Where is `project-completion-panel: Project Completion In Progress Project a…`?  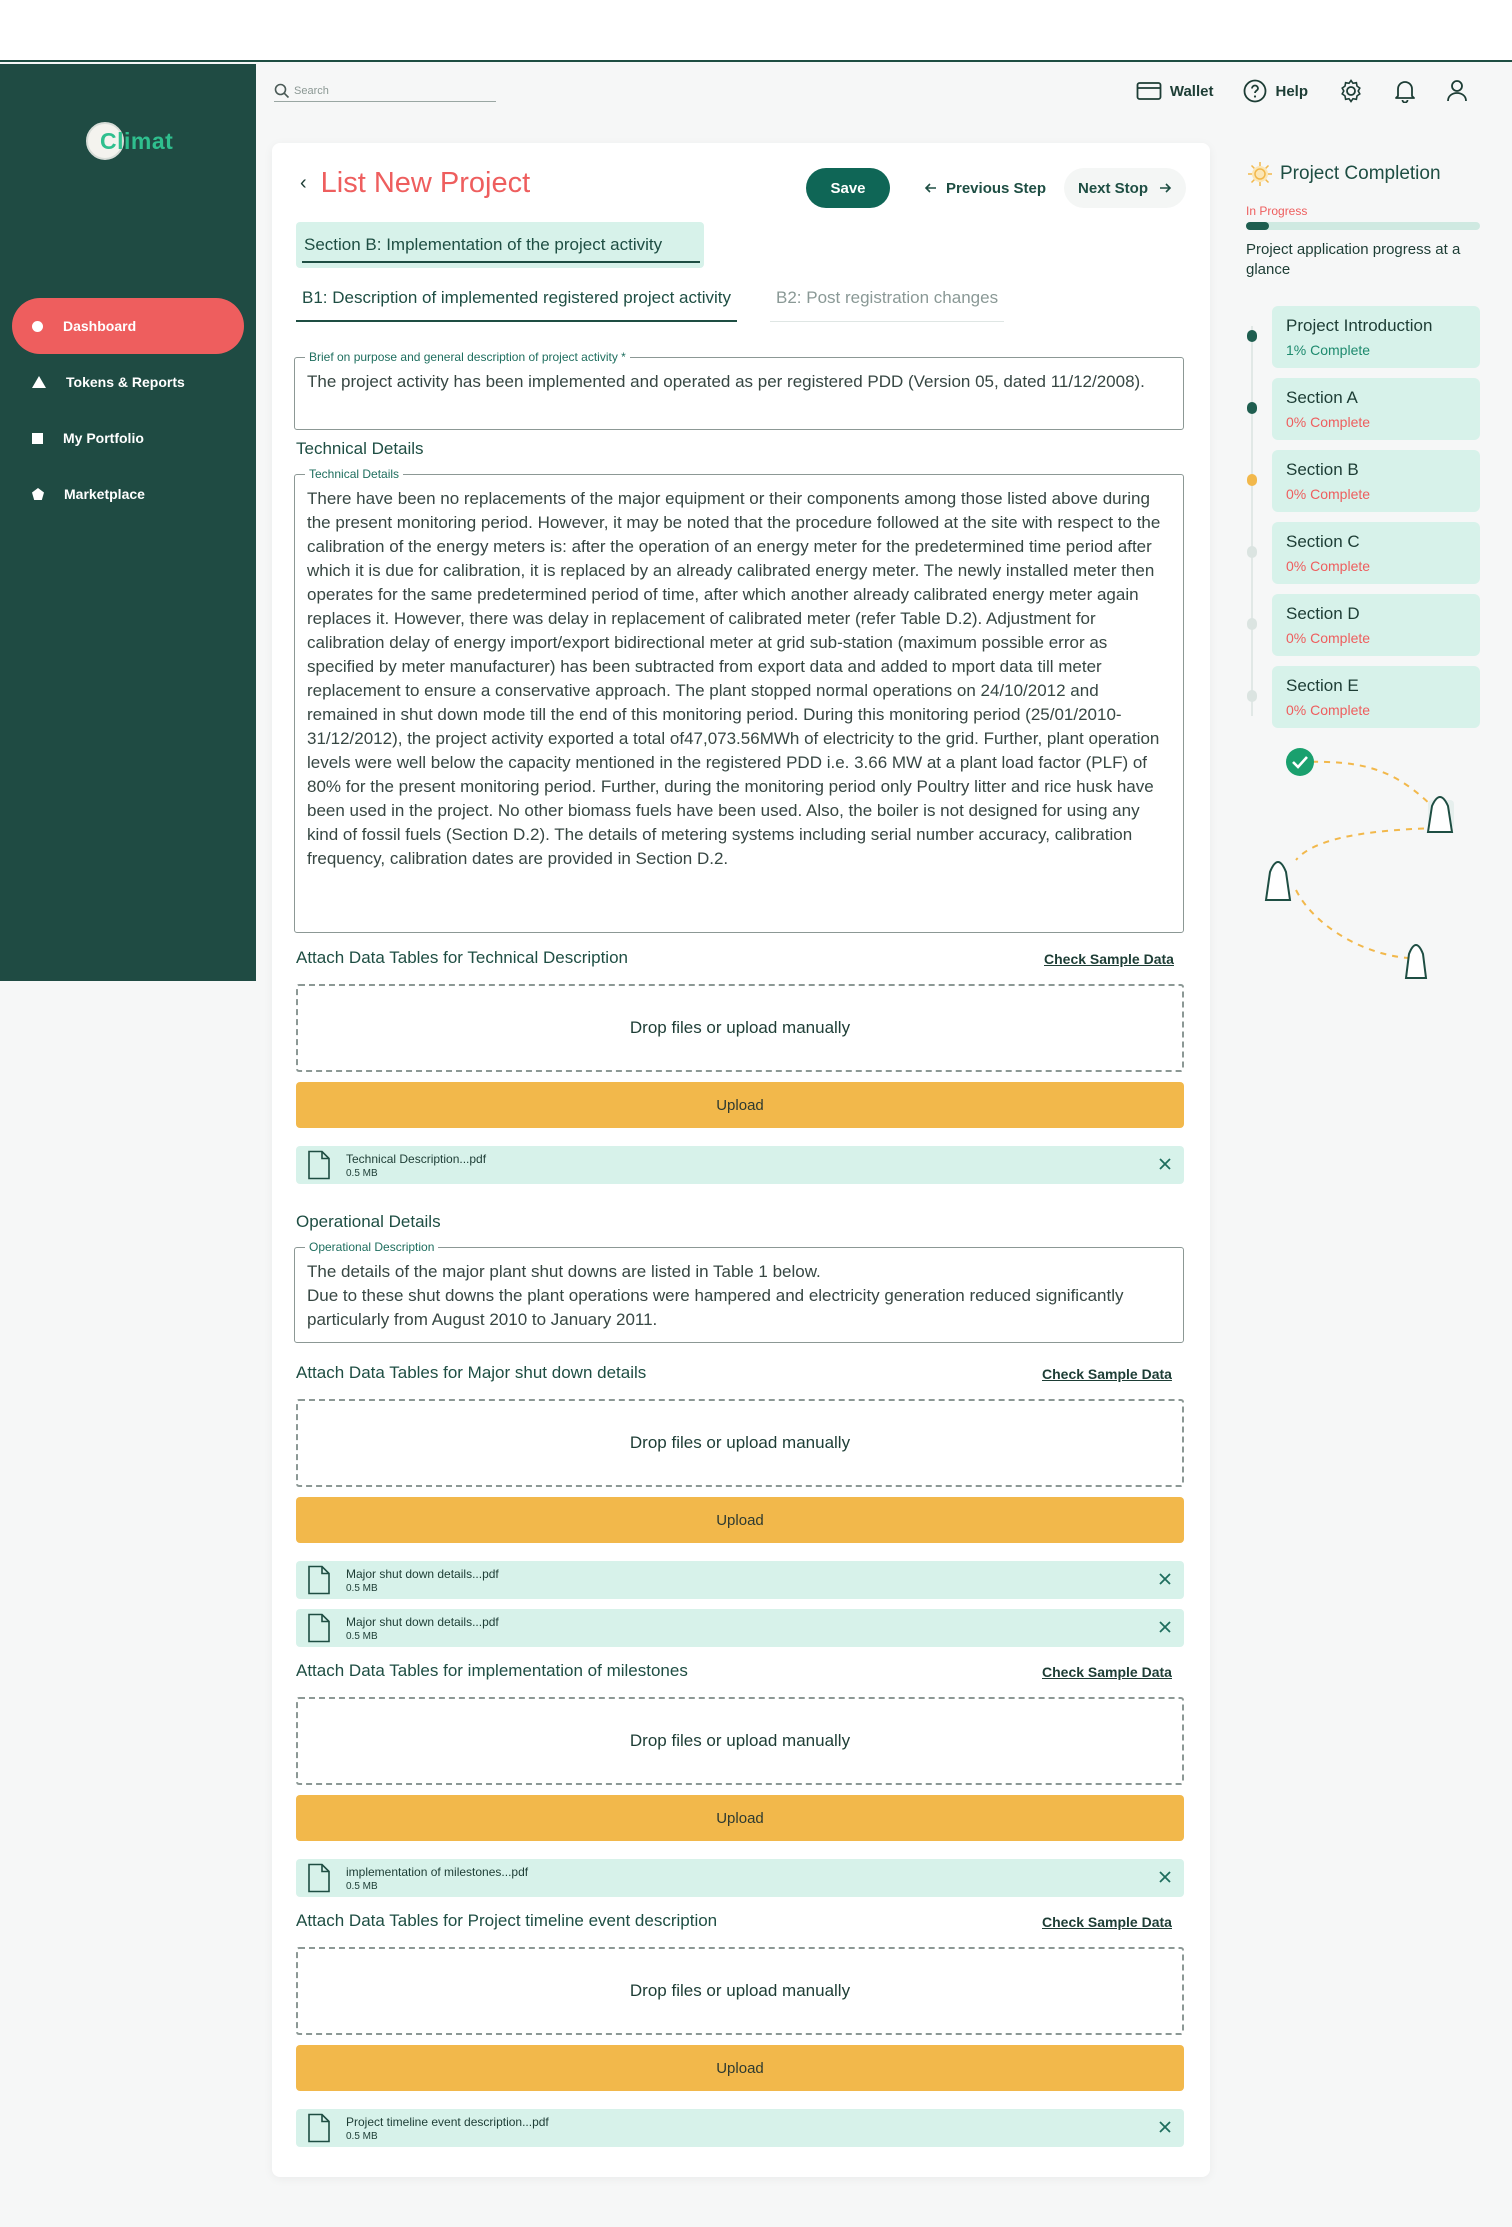
project-completion-panel: Project Completion In Progress Project a… is located at coordinates (1363, 220).